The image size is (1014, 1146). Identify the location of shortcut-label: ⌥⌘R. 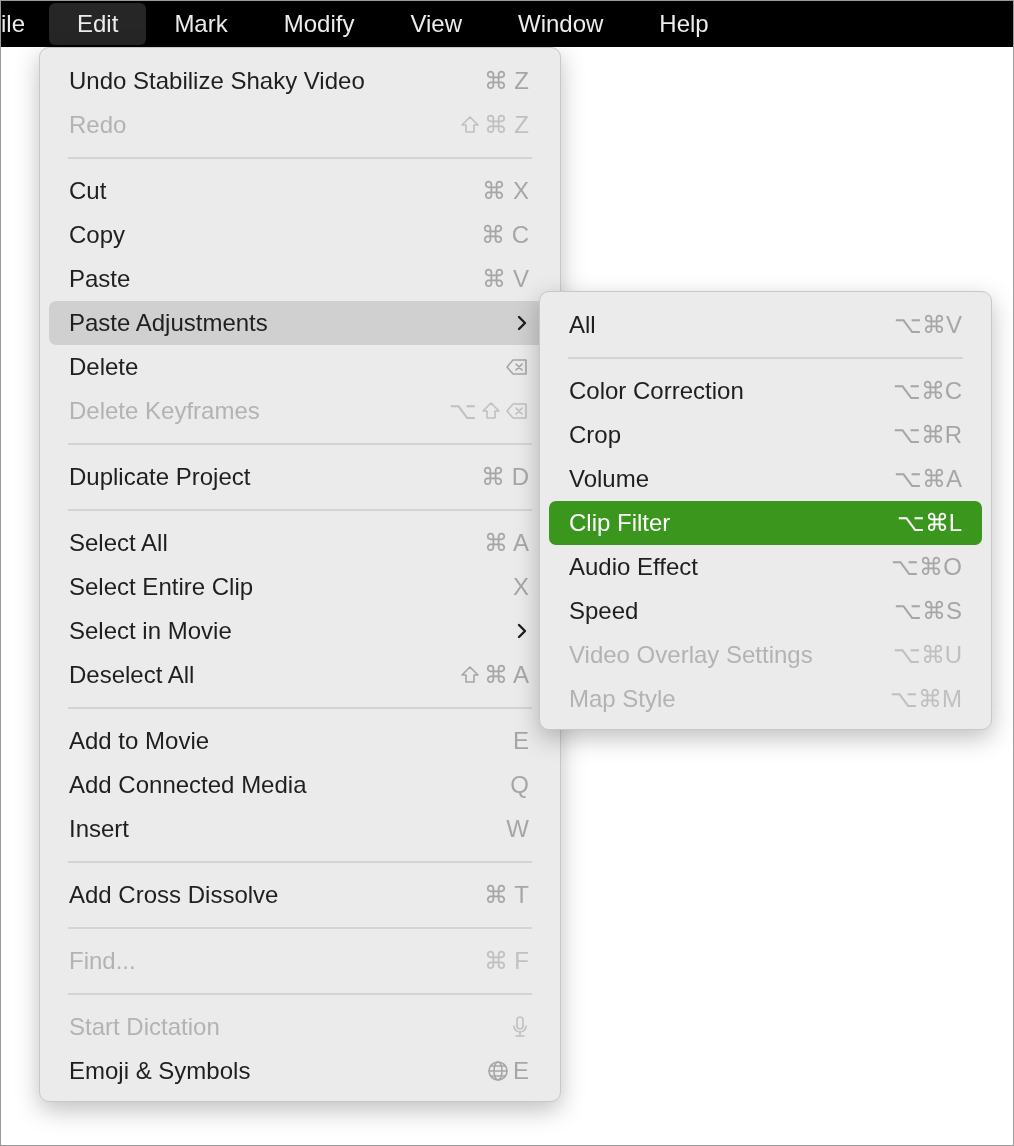
(927, 435).